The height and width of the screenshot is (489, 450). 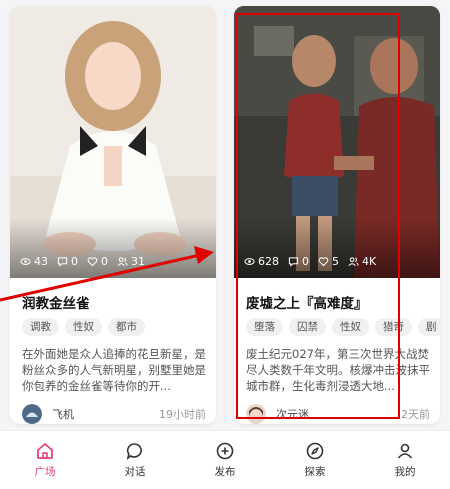 What do you see at coordinates (40, 327) in the screenshot?
I see `tag: 调教` at bounding box center [40, 327].